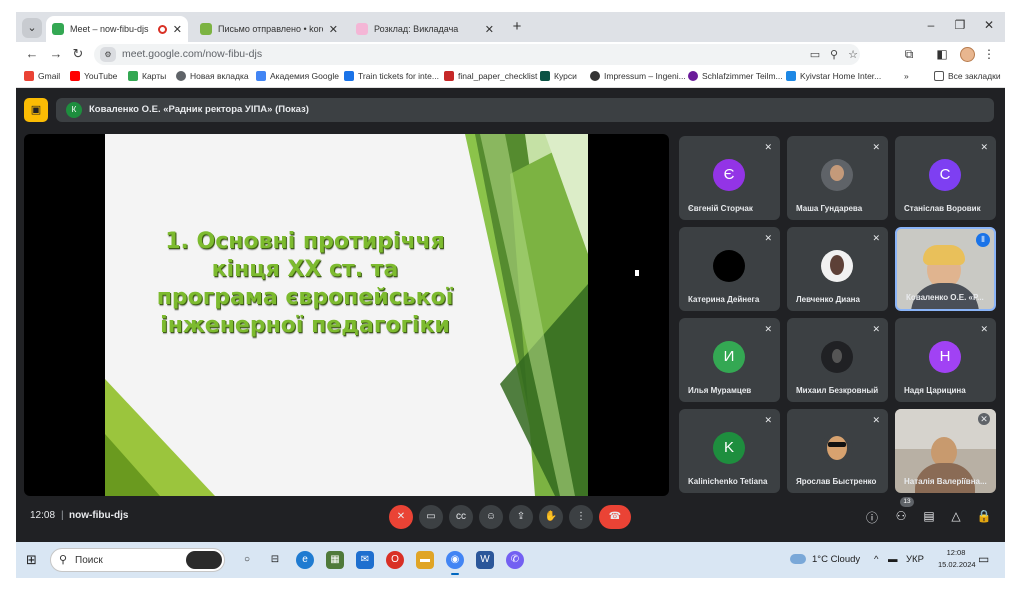  Describe the element at coordinates (32, 28) in the screenshot. I see `tab-search-button: ⌄` at that location.